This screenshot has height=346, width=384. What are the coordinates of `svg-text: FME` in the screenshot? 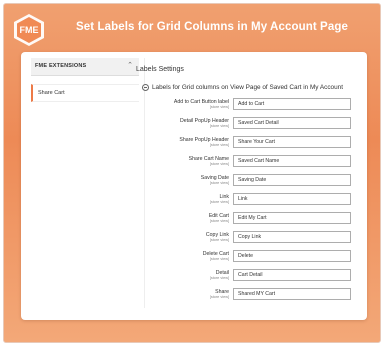 It's located at (29, 30).